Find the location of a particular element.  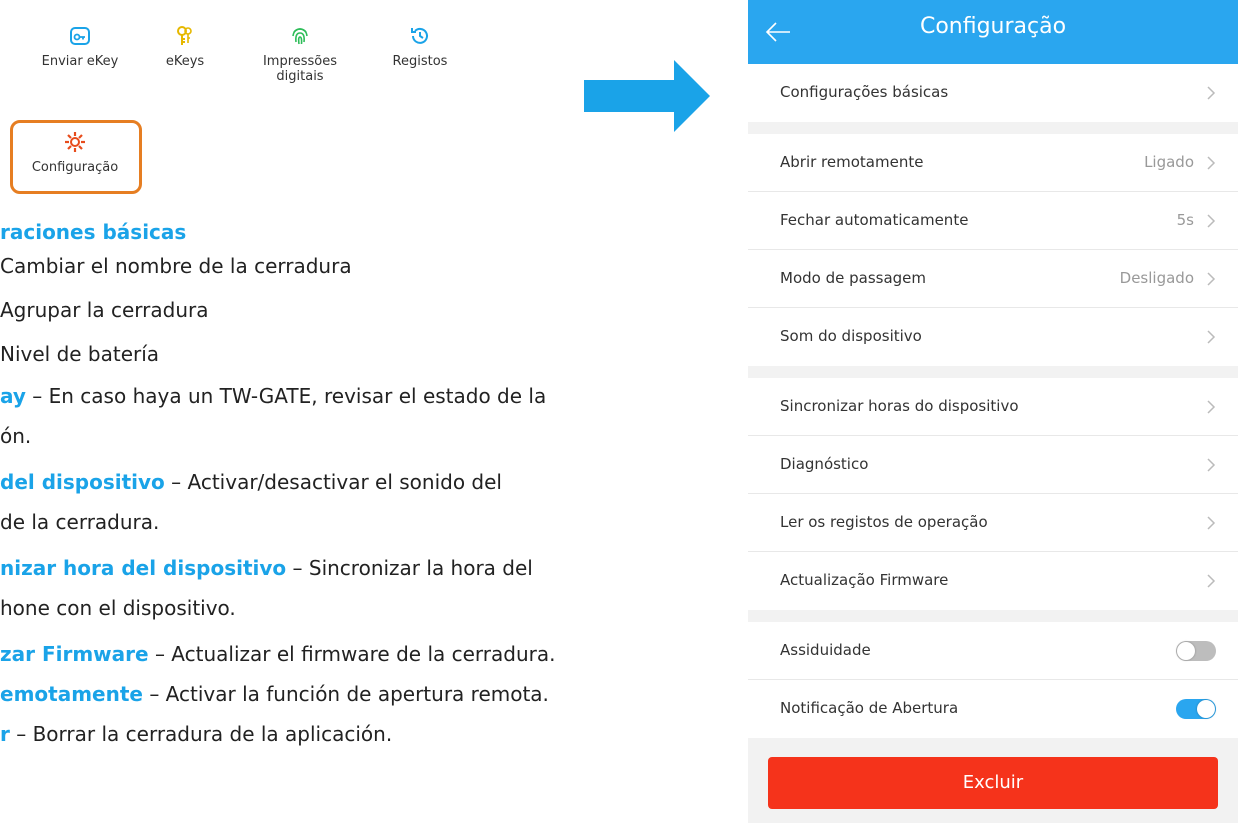

doc-line: Cambiar el nombre de la cerradura is located at coordinates (176, 266).